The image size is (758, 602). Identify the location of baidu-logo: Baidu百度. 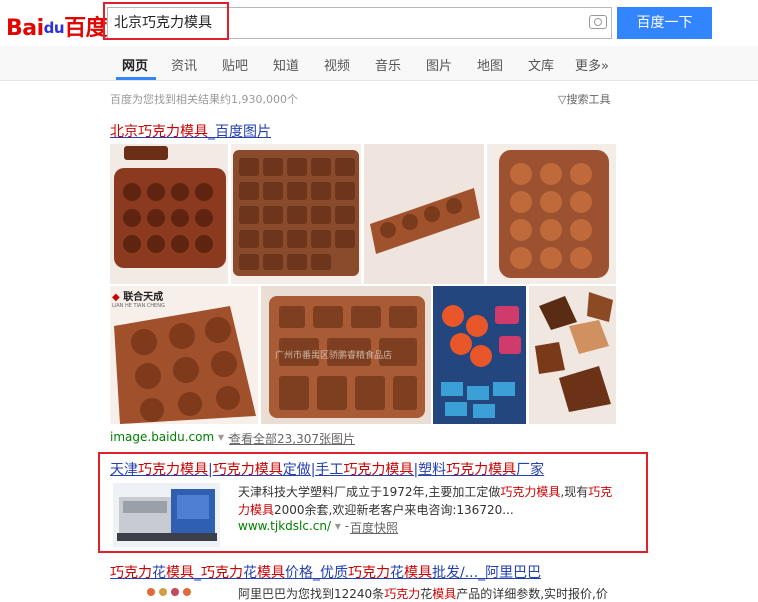
(57, 26).